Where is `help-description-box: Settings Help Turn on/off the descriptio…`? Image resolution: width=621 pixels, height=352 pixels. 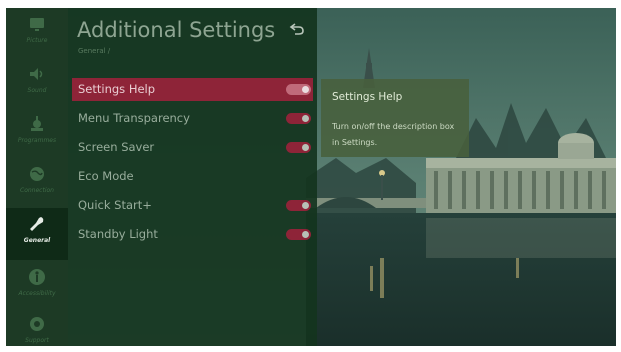
help-description-box: Settings Help Turn on/off the descriptio… is located at coordinates (395, 118).